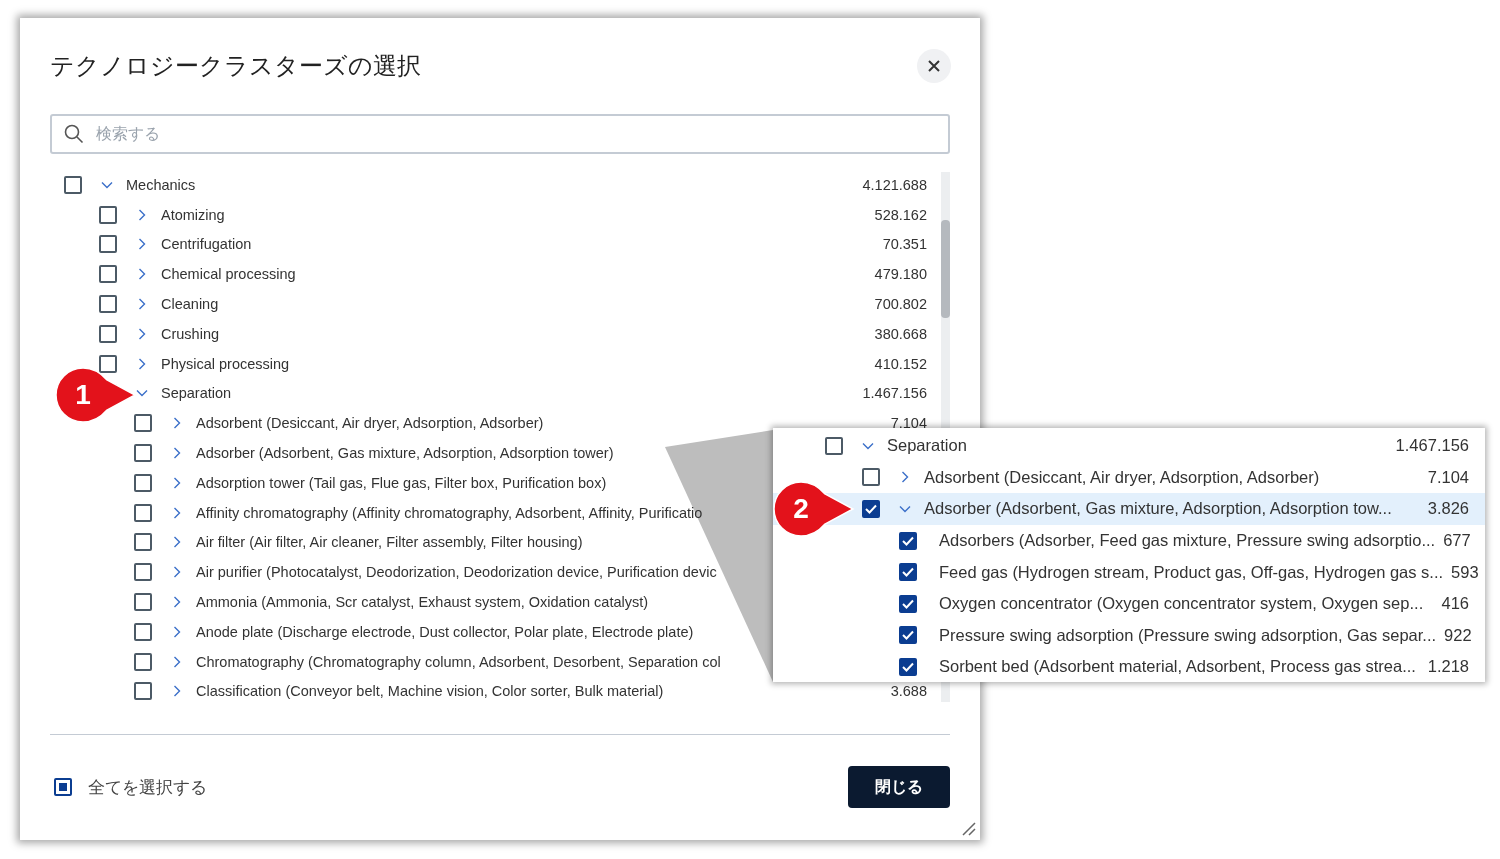 This screenshot has height=859, width=1500. Describe the element at coordinates (904, 244) in the screenshot. I see `count: 70.351` at that location.